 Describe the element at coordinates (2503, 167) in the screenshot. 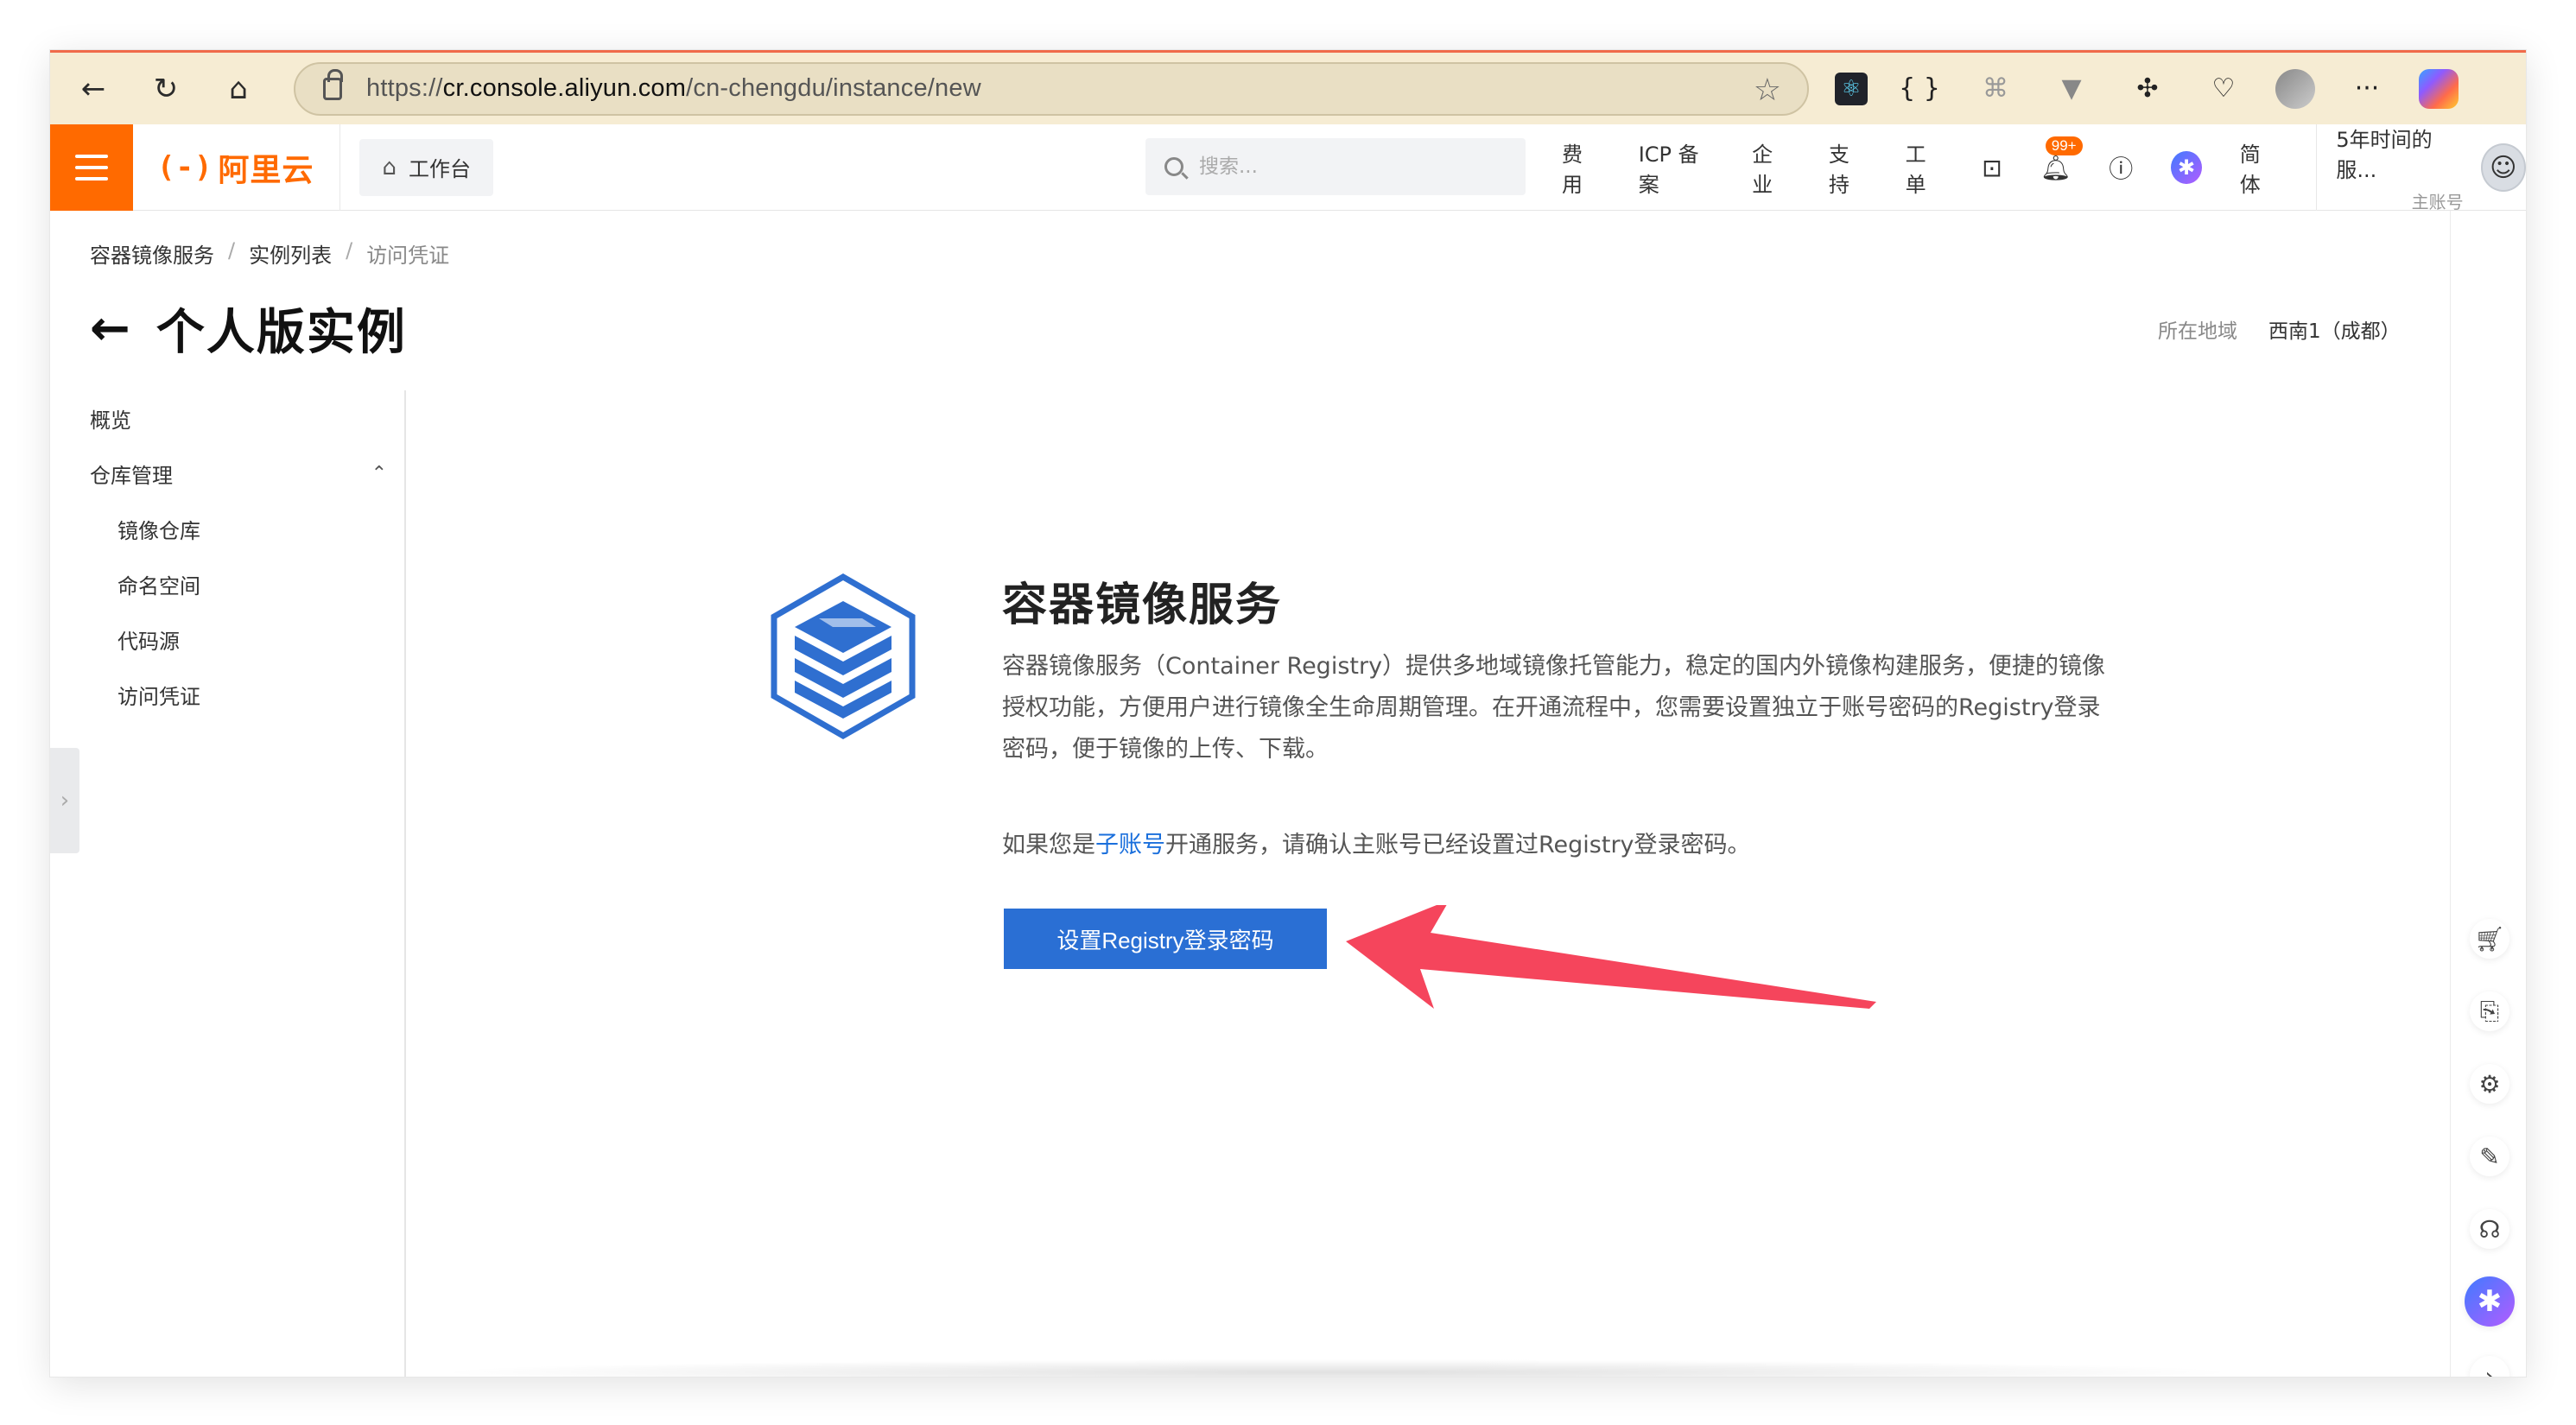

I see `avatar: ☺` at that location.